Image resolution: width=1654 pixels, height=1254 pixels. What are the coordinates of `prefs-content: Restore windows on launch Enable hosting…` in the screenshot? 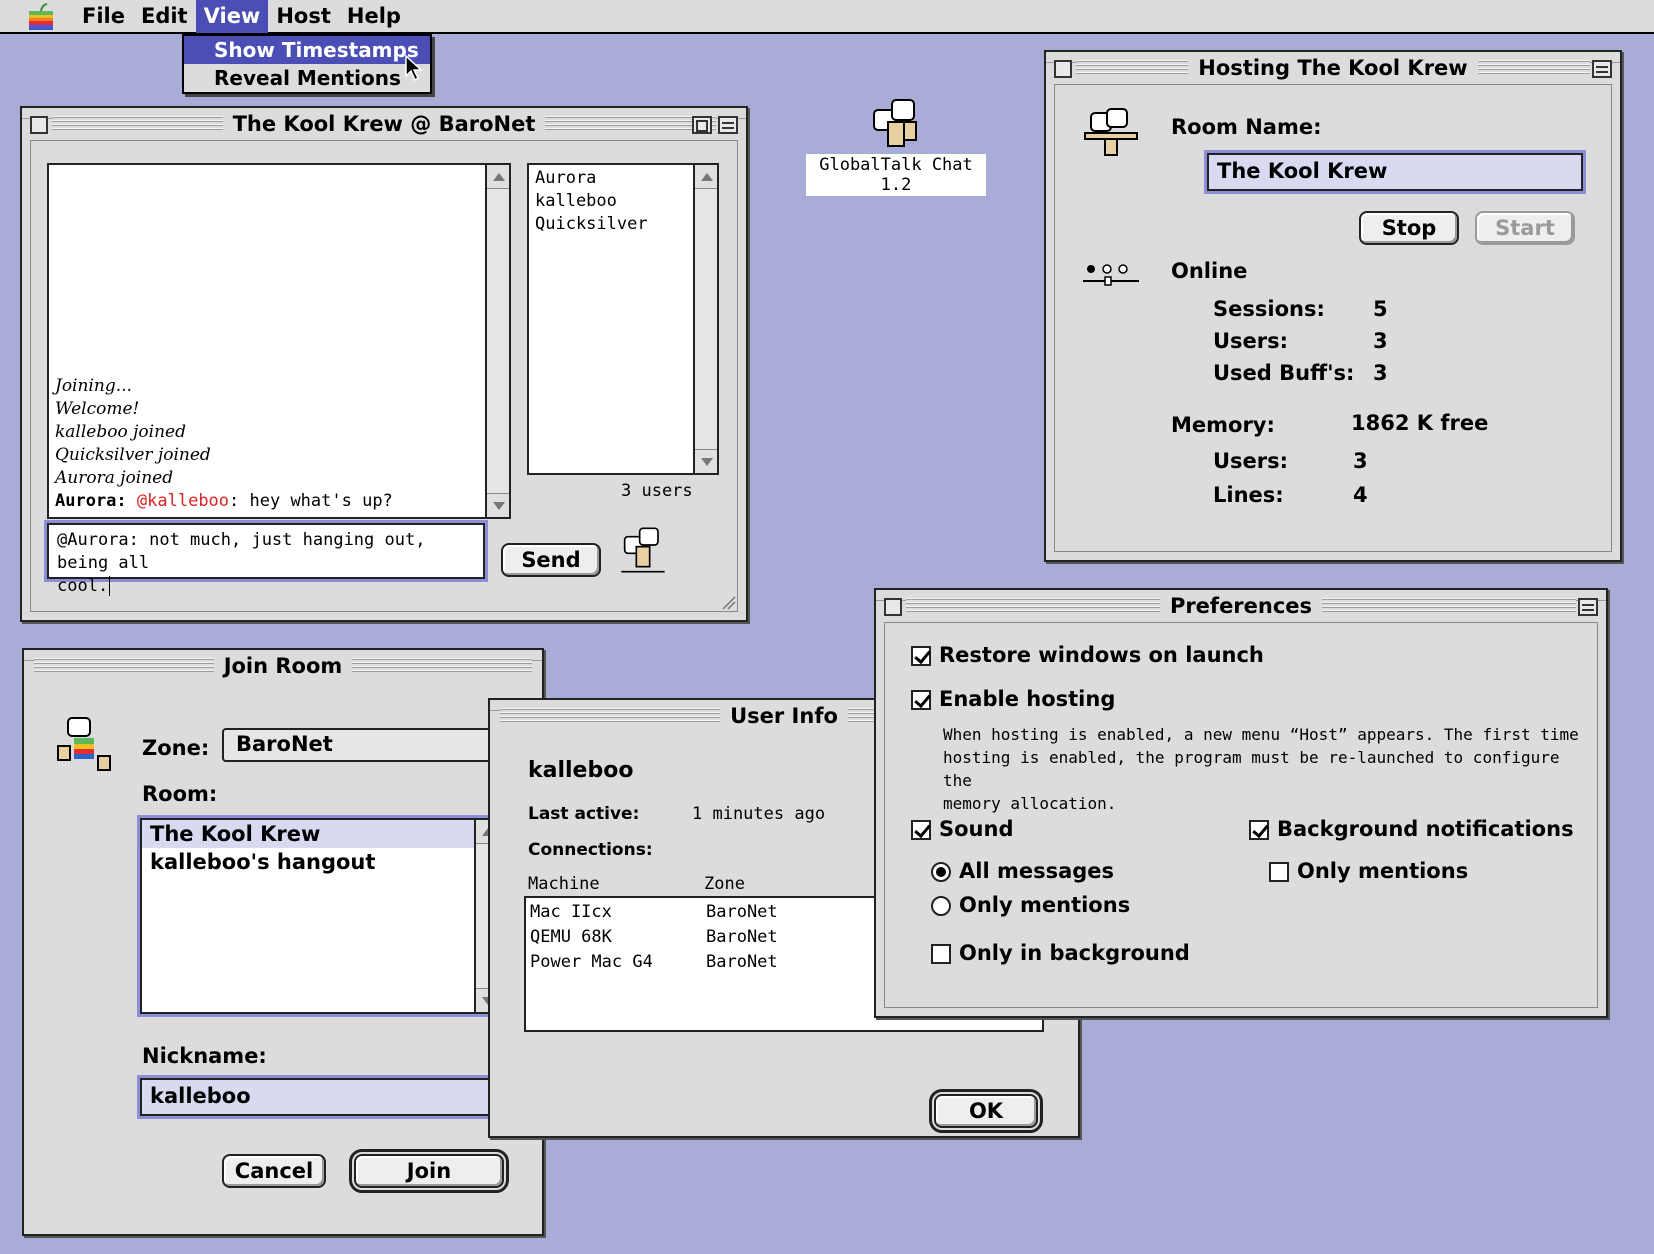 It's located at (1241, 815).